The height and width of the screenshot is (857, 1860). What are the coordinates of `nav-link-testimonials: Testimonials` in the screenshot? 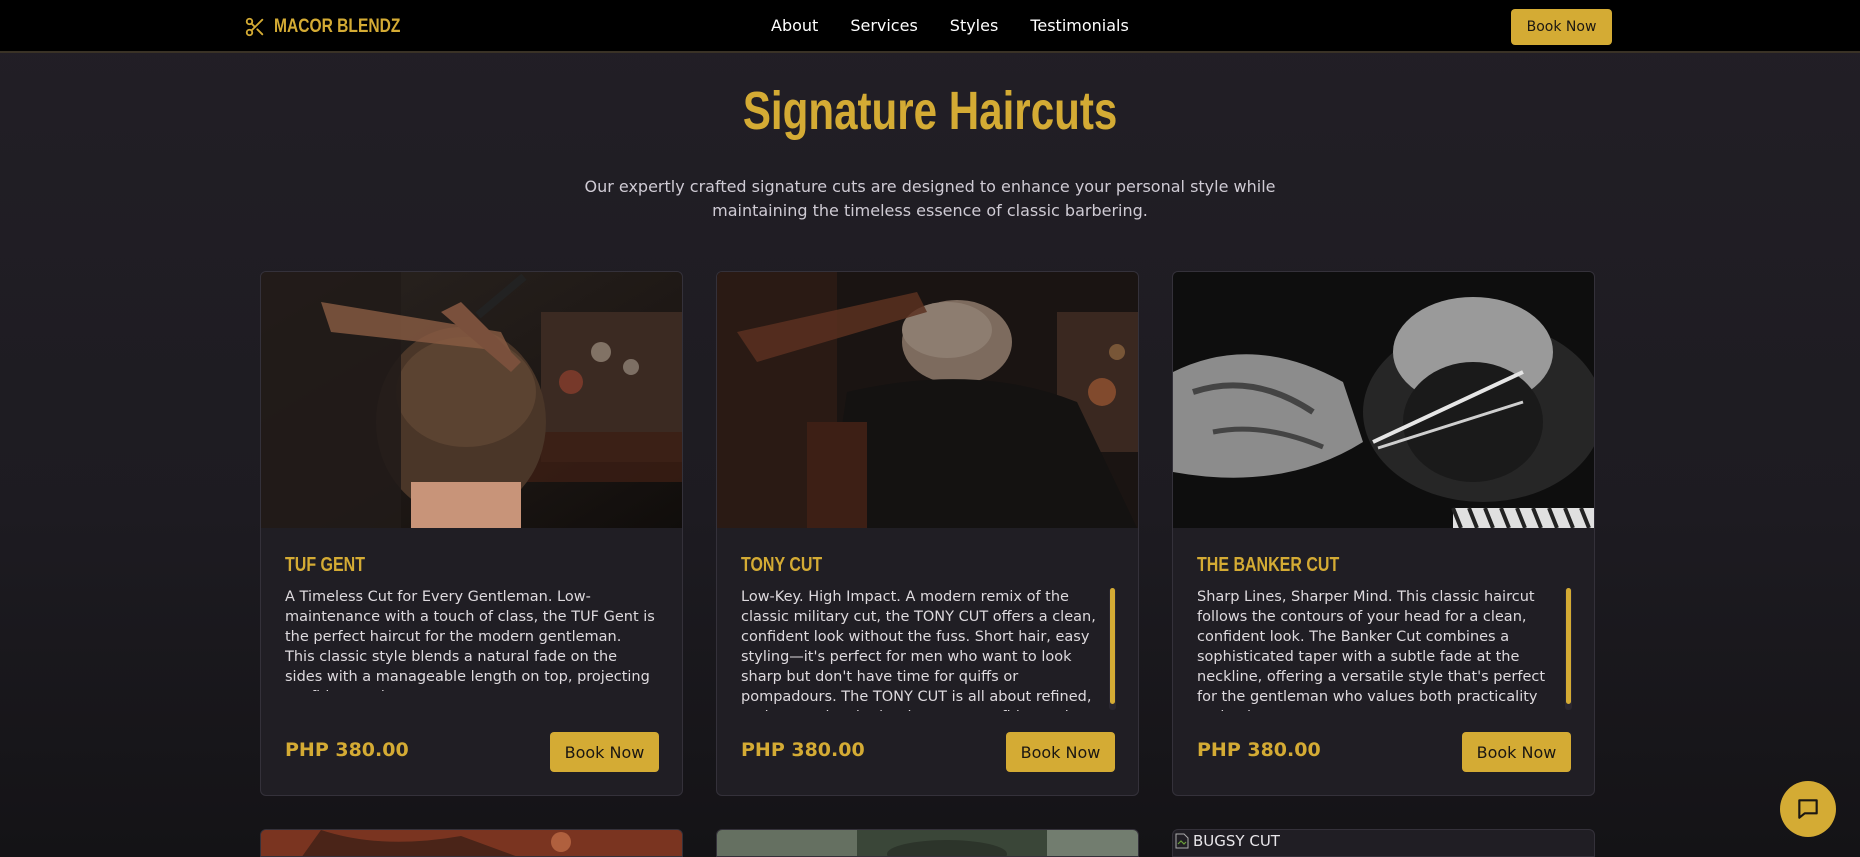 It's located at (1079, 26).